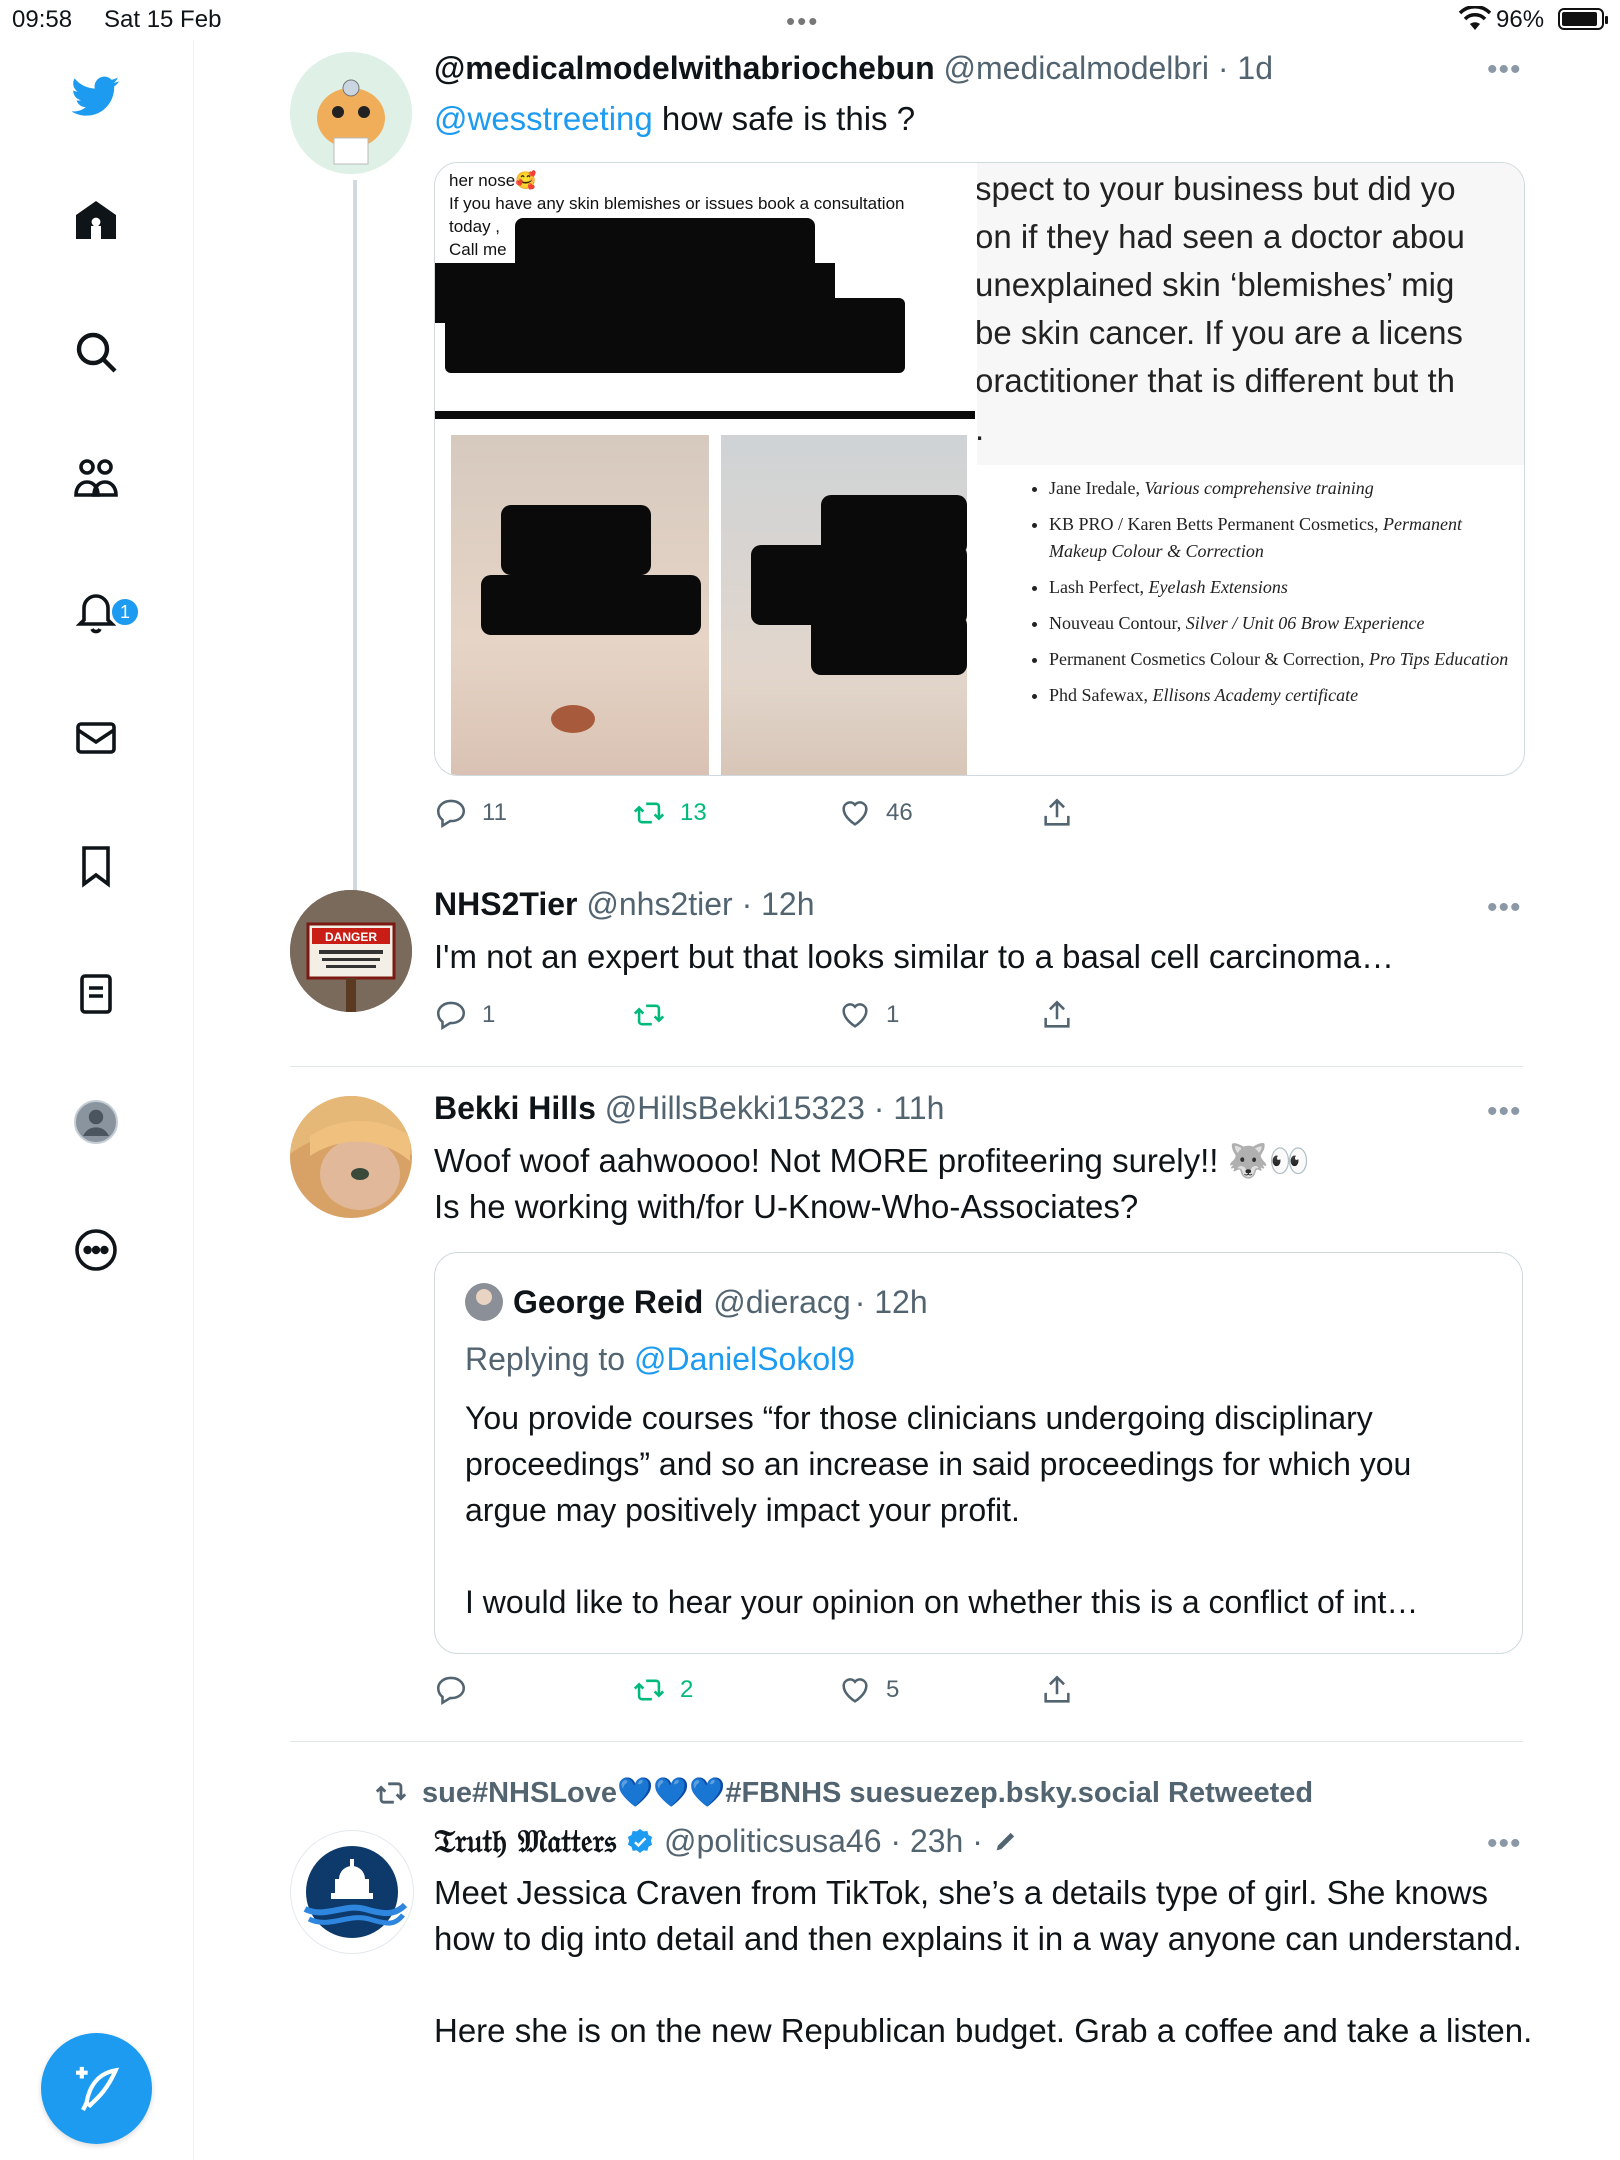 This screenshot has width=1620, height=2160. I want to click on nose-photo-after, so click(844, 605).